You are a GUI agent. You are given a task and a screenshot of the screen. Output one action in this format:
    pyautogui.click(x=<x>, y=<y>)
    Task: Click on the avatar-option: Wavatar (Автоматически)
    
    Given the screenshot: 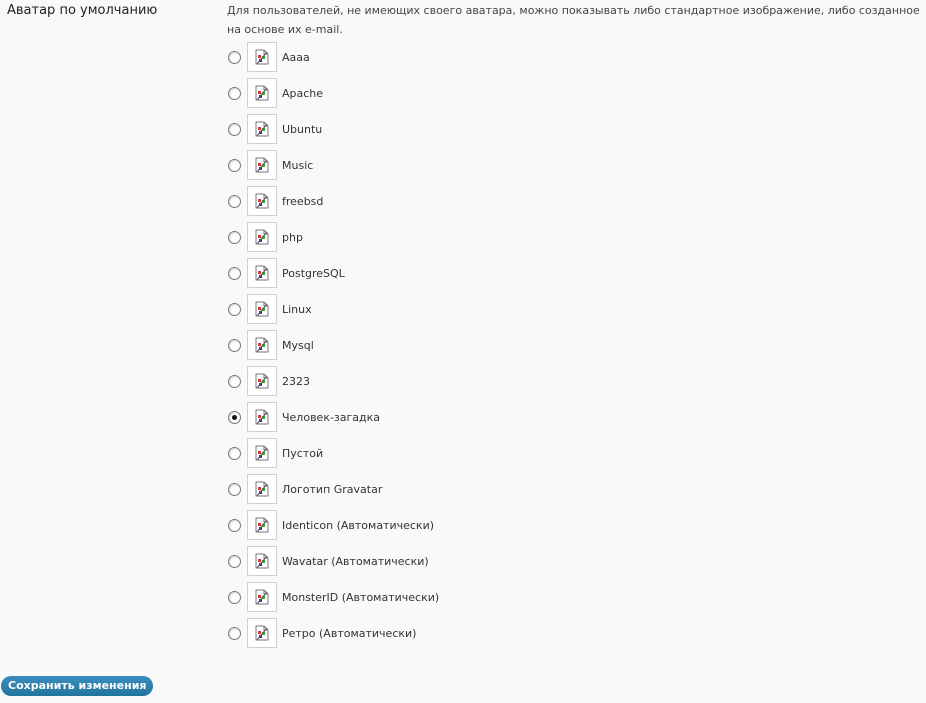 What is the action you would take?
    pyautogui.click(x=333, y=561)
    